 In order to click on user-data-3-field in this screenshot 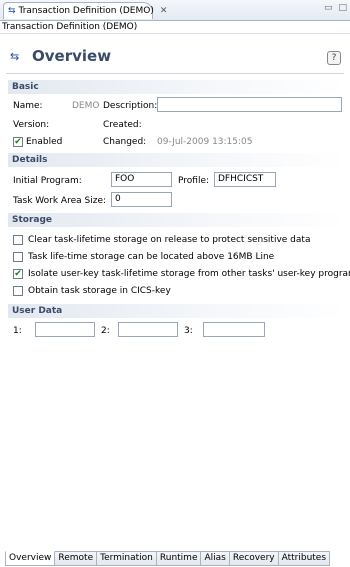, I will do `click(234, 329)`.